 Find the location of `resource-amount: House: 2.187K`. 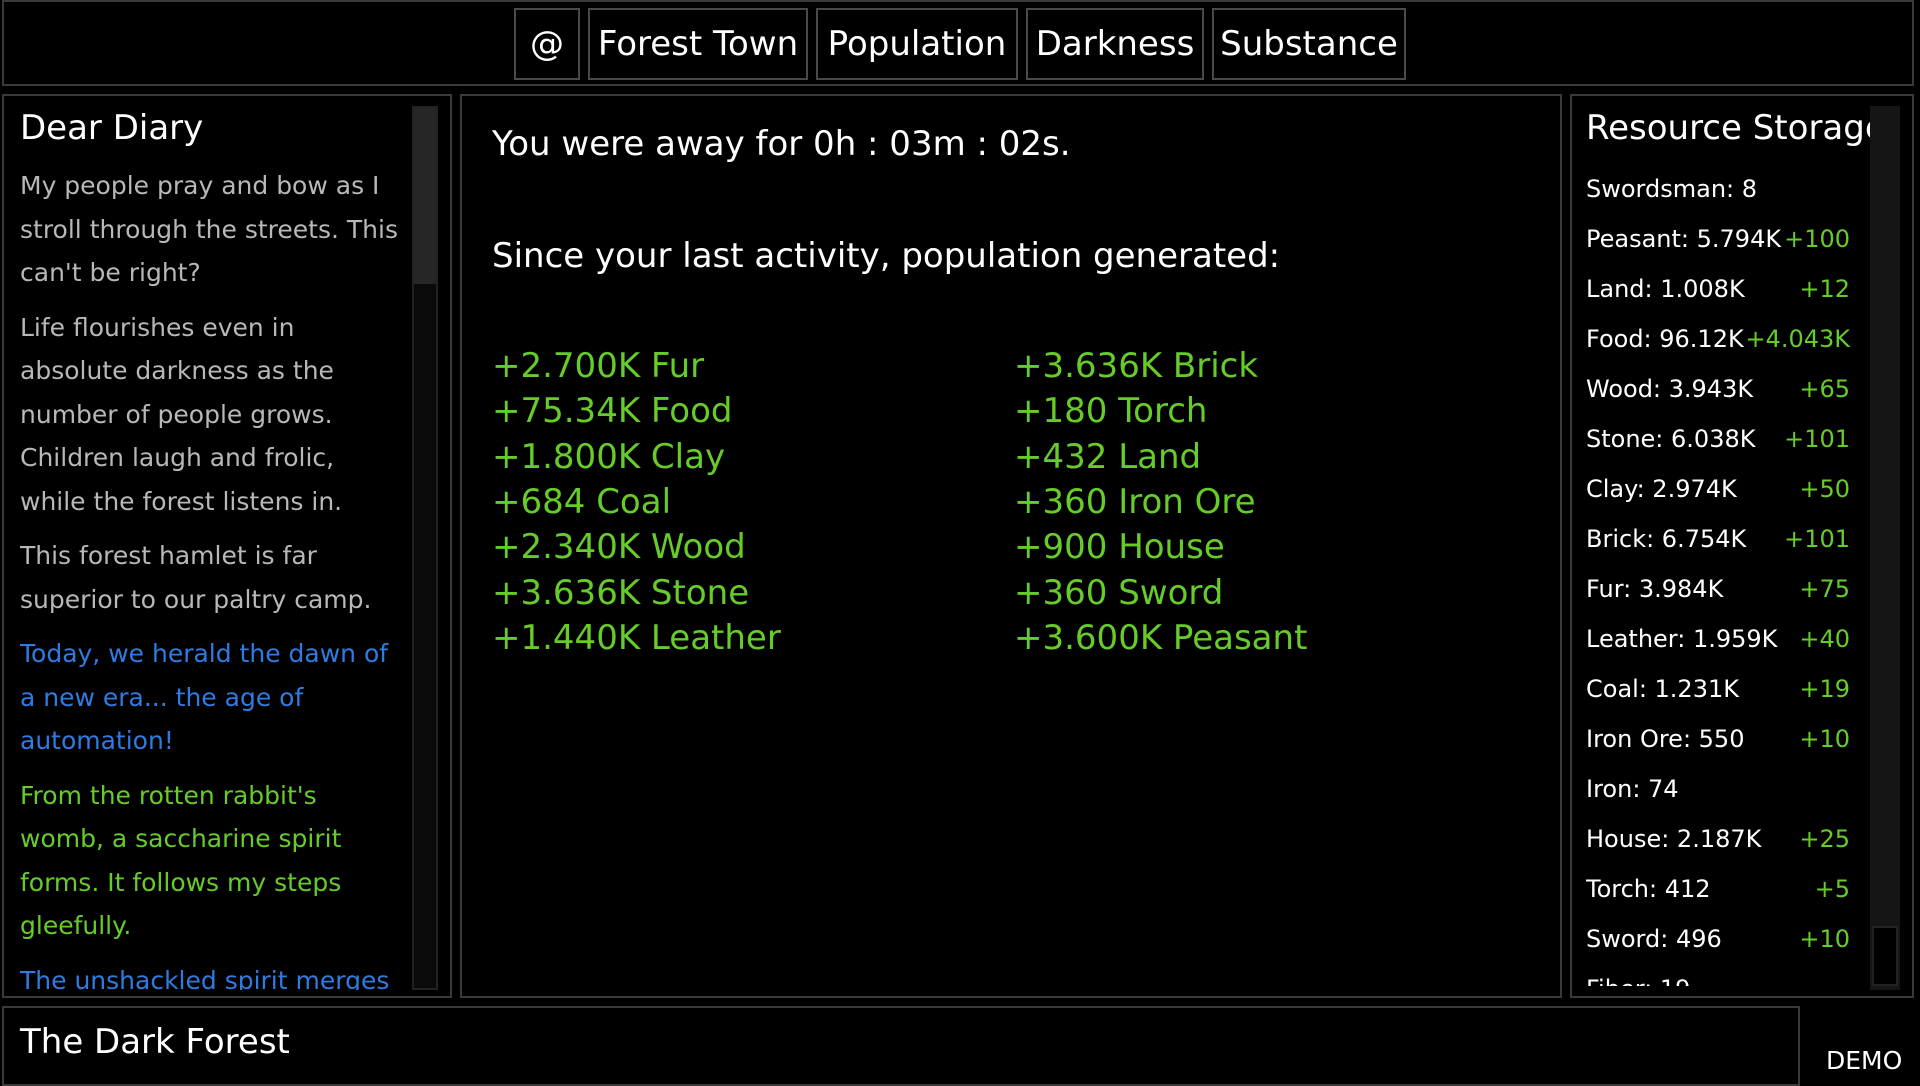

resource-amount: House: 2.187K is located at coordinates (1674, 839).